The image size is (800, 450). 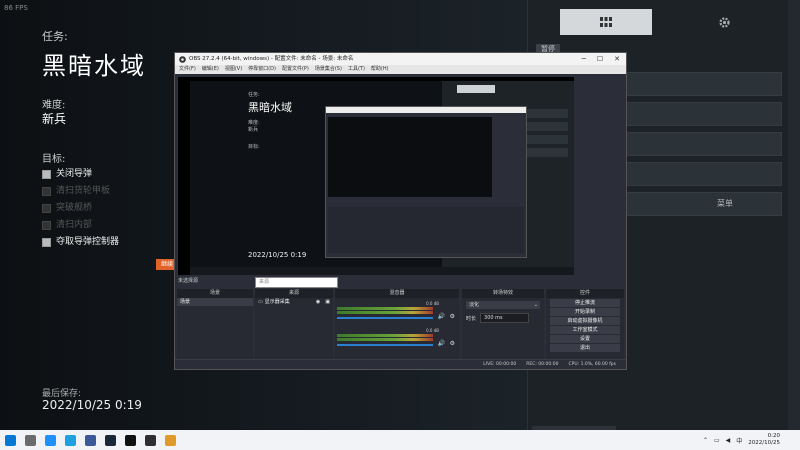 I want to click on mixer-channel-2: 0.0 dB 🔊 ⚙, so click(x=397, y=340).